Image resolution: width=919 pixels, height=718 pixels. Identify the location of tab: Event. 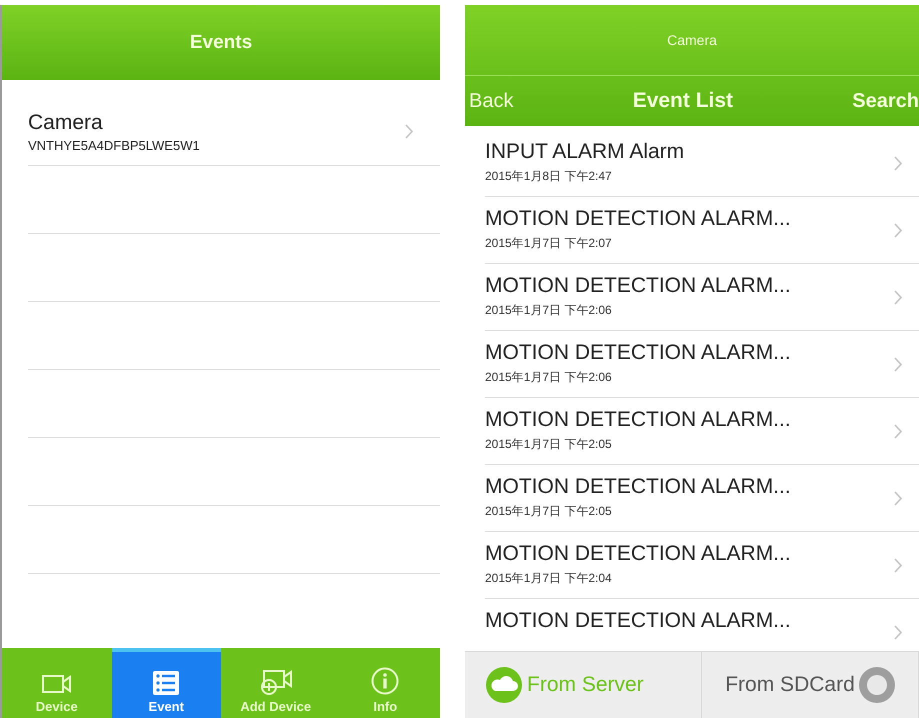
(166, 683).